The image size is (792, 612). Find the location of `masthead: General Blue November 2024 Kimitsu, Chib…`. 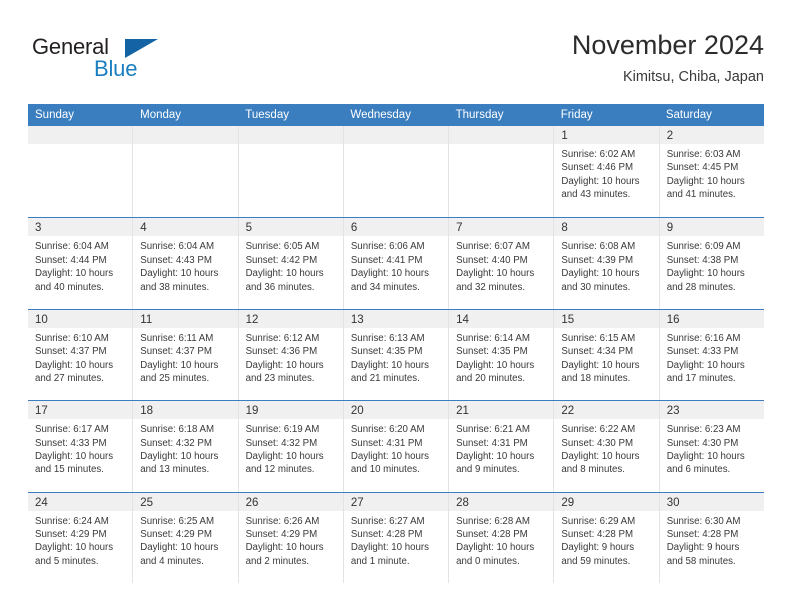

masthead: General Blue November 2024 Kimitsu, Chib… is located at coordinates (396, 63).